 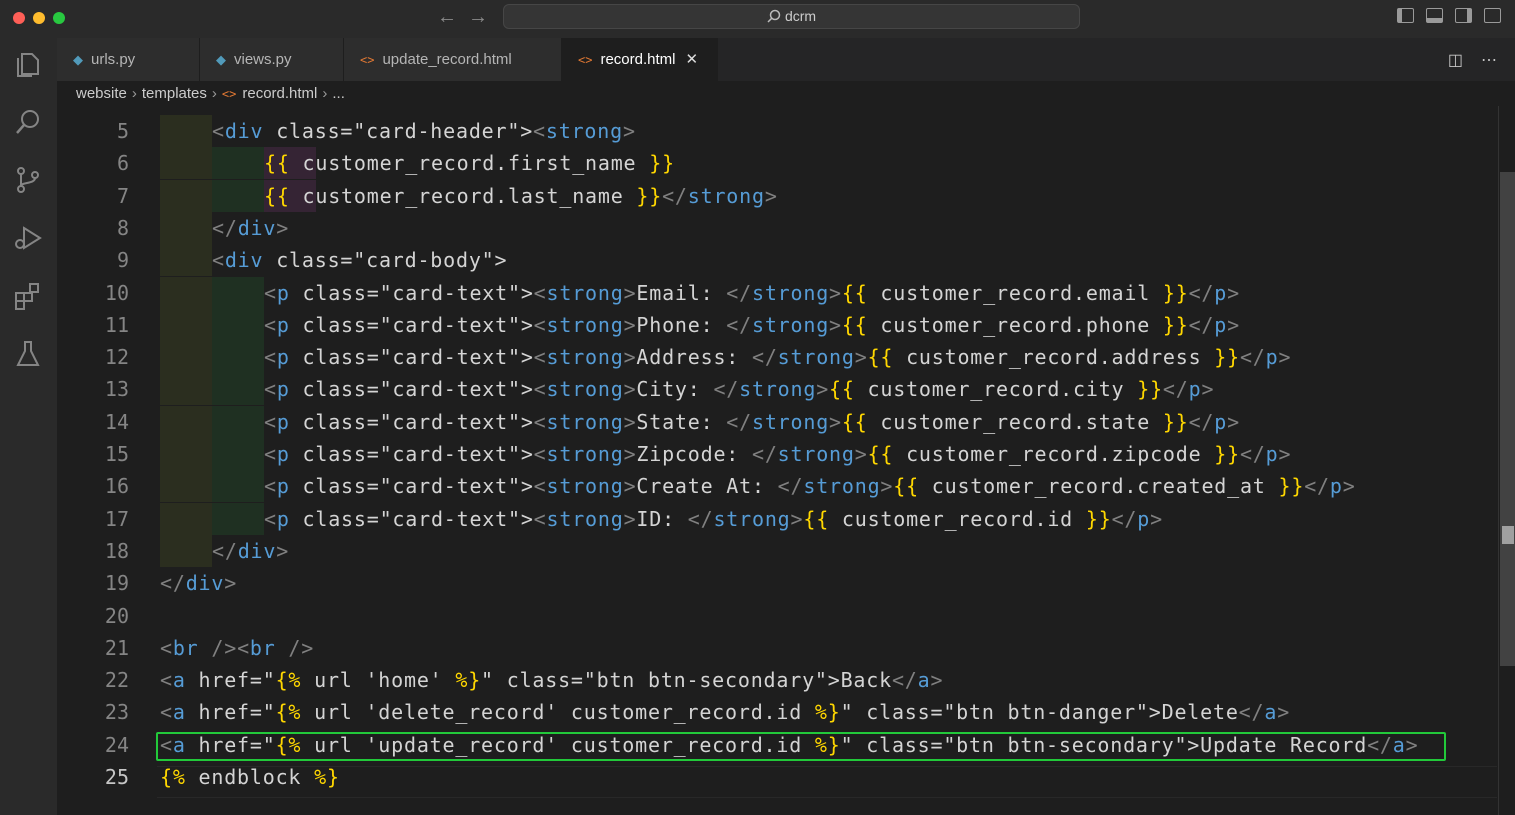 What do you see at coordinates (1508, 535) in the screenshot?
I see `scrollbar-cursor-marker` at bounding box center [1508, 535].